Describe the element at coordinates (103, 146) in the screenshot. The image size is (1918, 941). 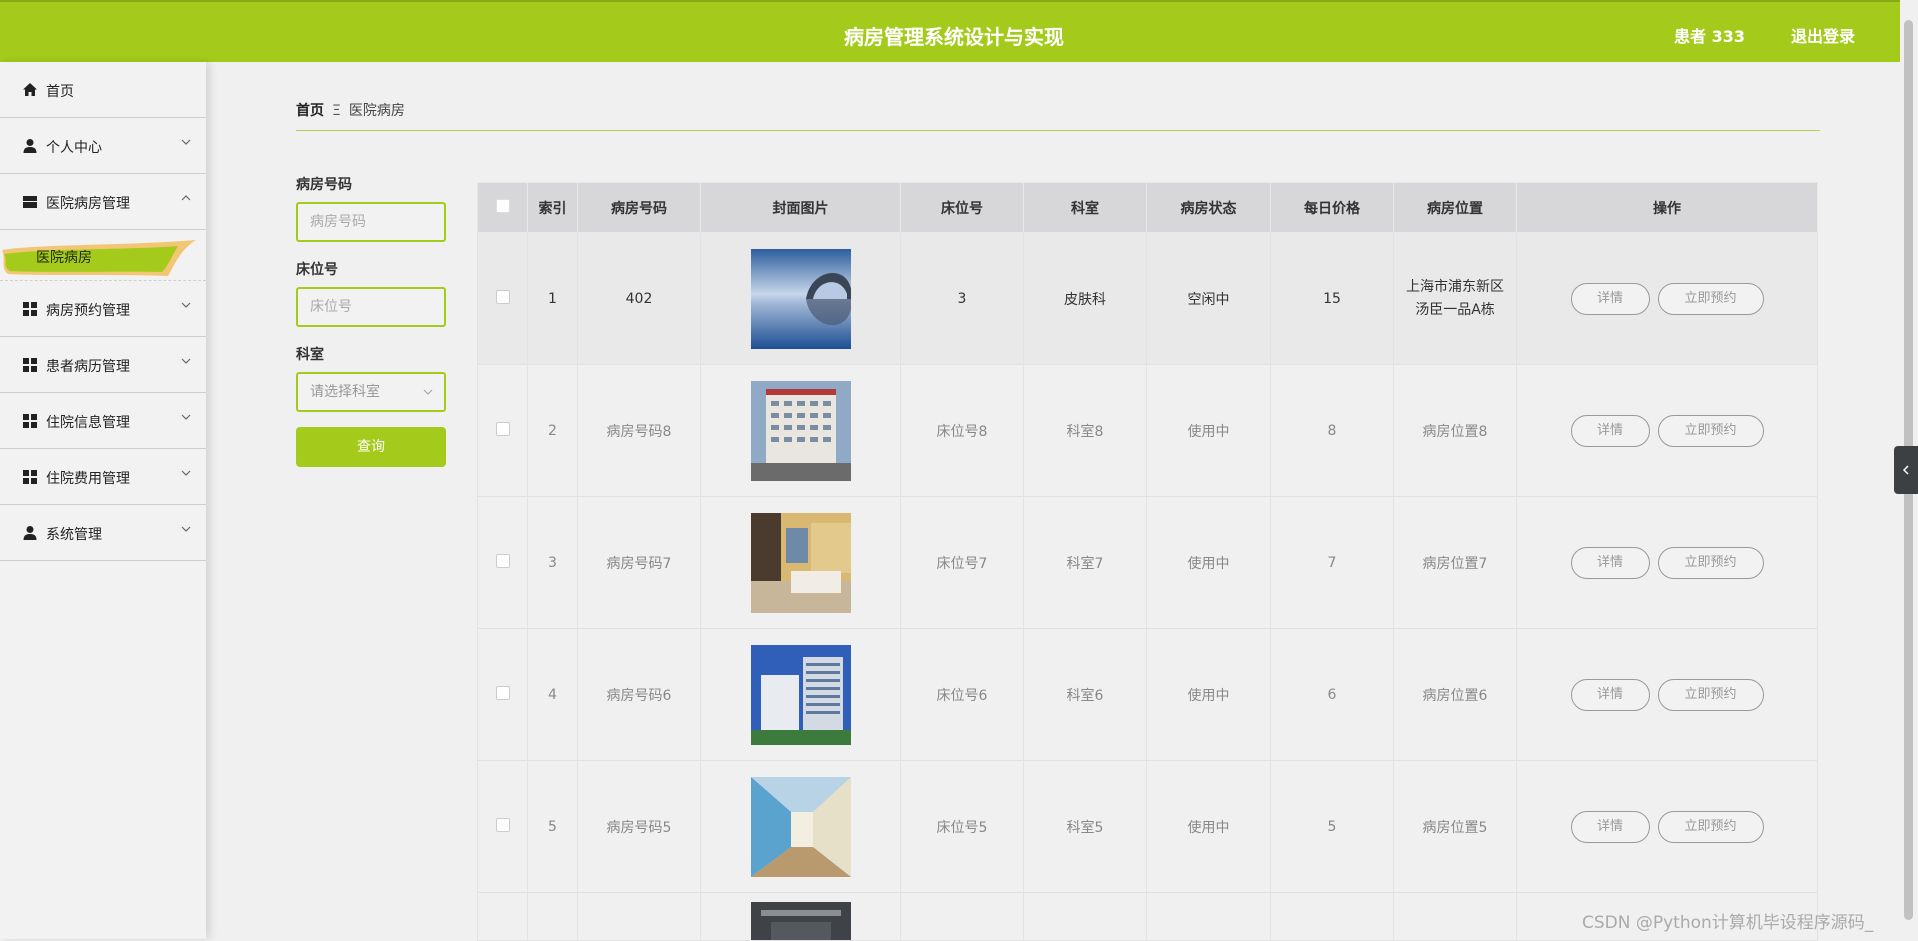
I see `sidebar-item-personal-center: 个人中心` at that location.